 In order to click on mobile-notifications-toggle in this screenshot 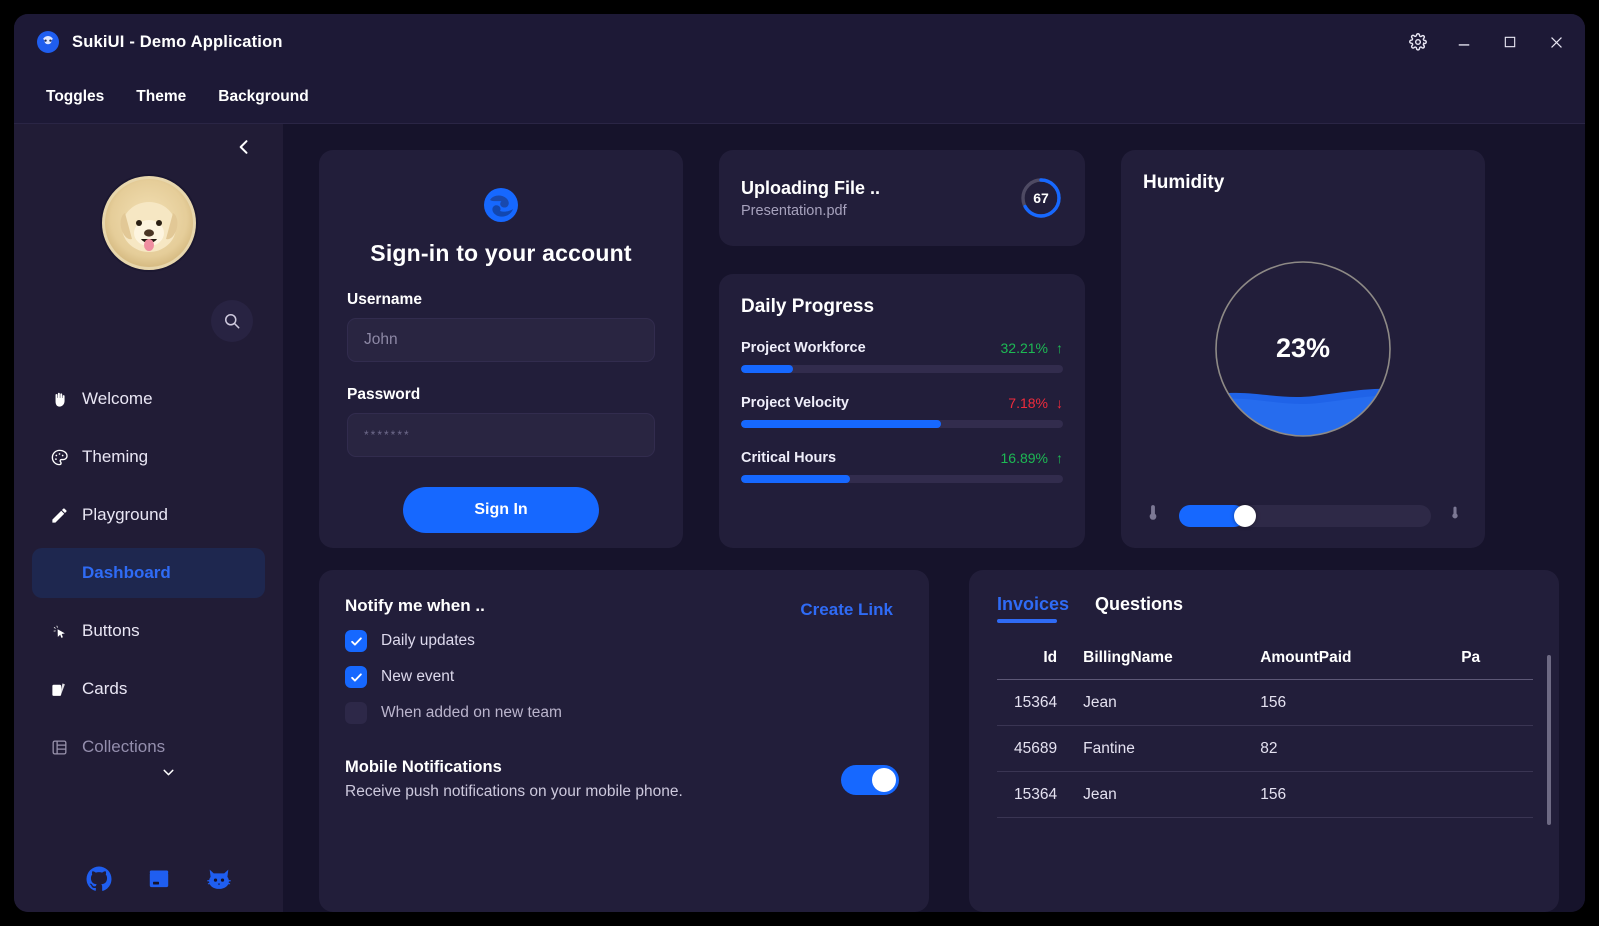, I will do `click(870, 779)`.